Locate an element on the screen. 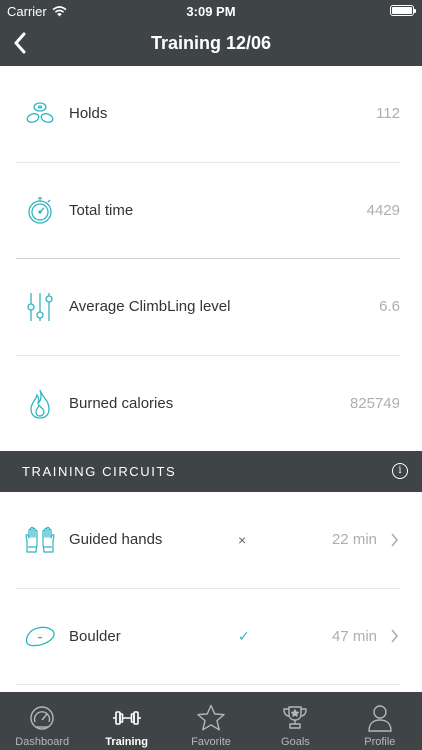 Image resolution: width=422 pixels, height=750 pixels. page-title: Training 12/06 is located at coordinates (211, 43).